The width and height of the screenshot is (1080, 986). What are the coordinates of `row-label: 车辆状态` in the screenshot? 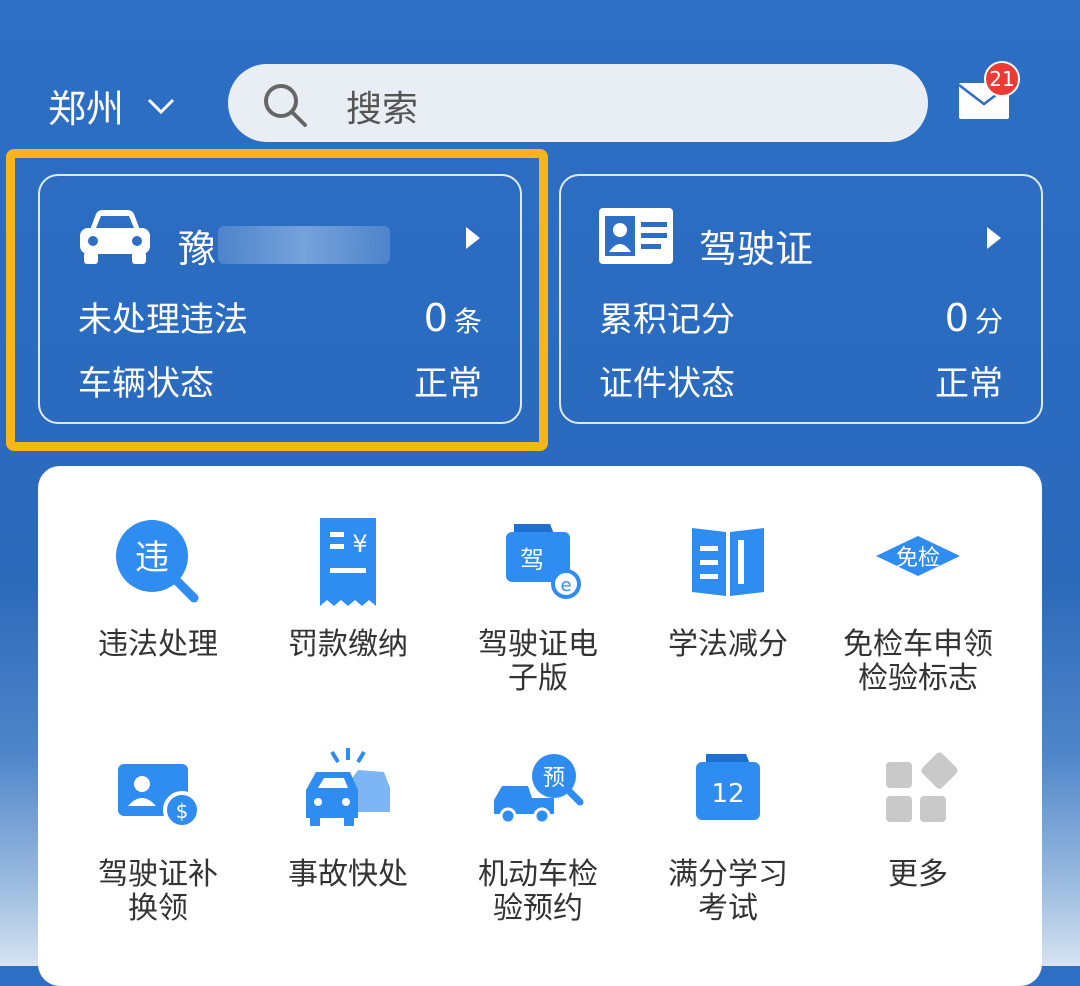 It's located at (146, 384).